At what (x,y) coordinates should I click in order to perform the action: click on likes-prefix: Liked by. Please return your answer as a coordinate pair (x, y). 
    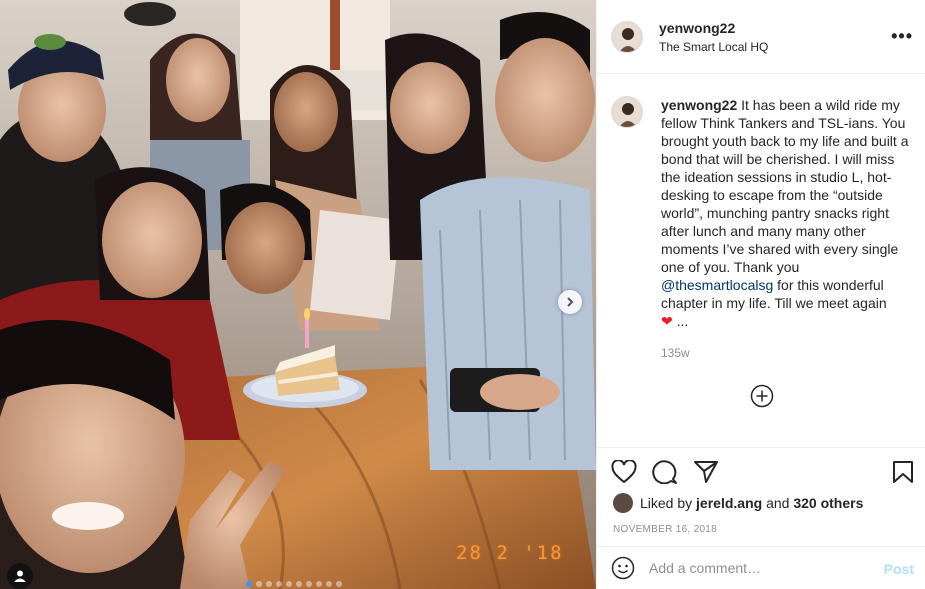
    Looking at the image, I should click on (666, 503).